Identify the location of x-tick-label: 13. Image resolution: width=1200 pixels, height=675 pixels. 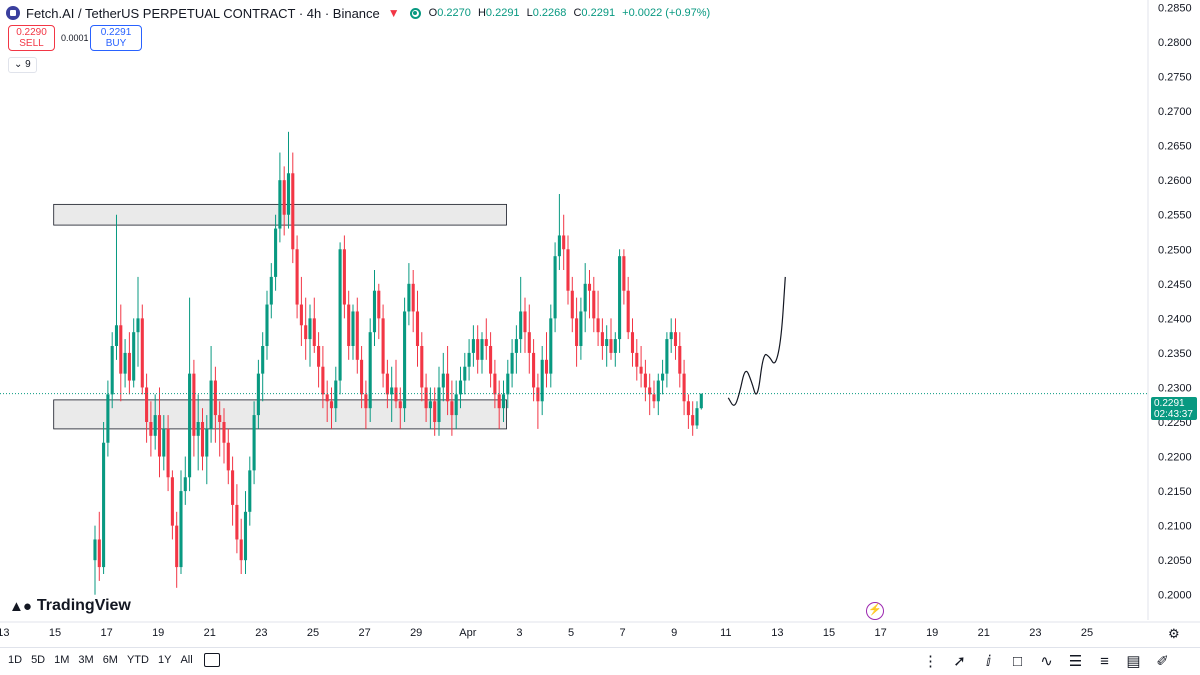
(5, 633).